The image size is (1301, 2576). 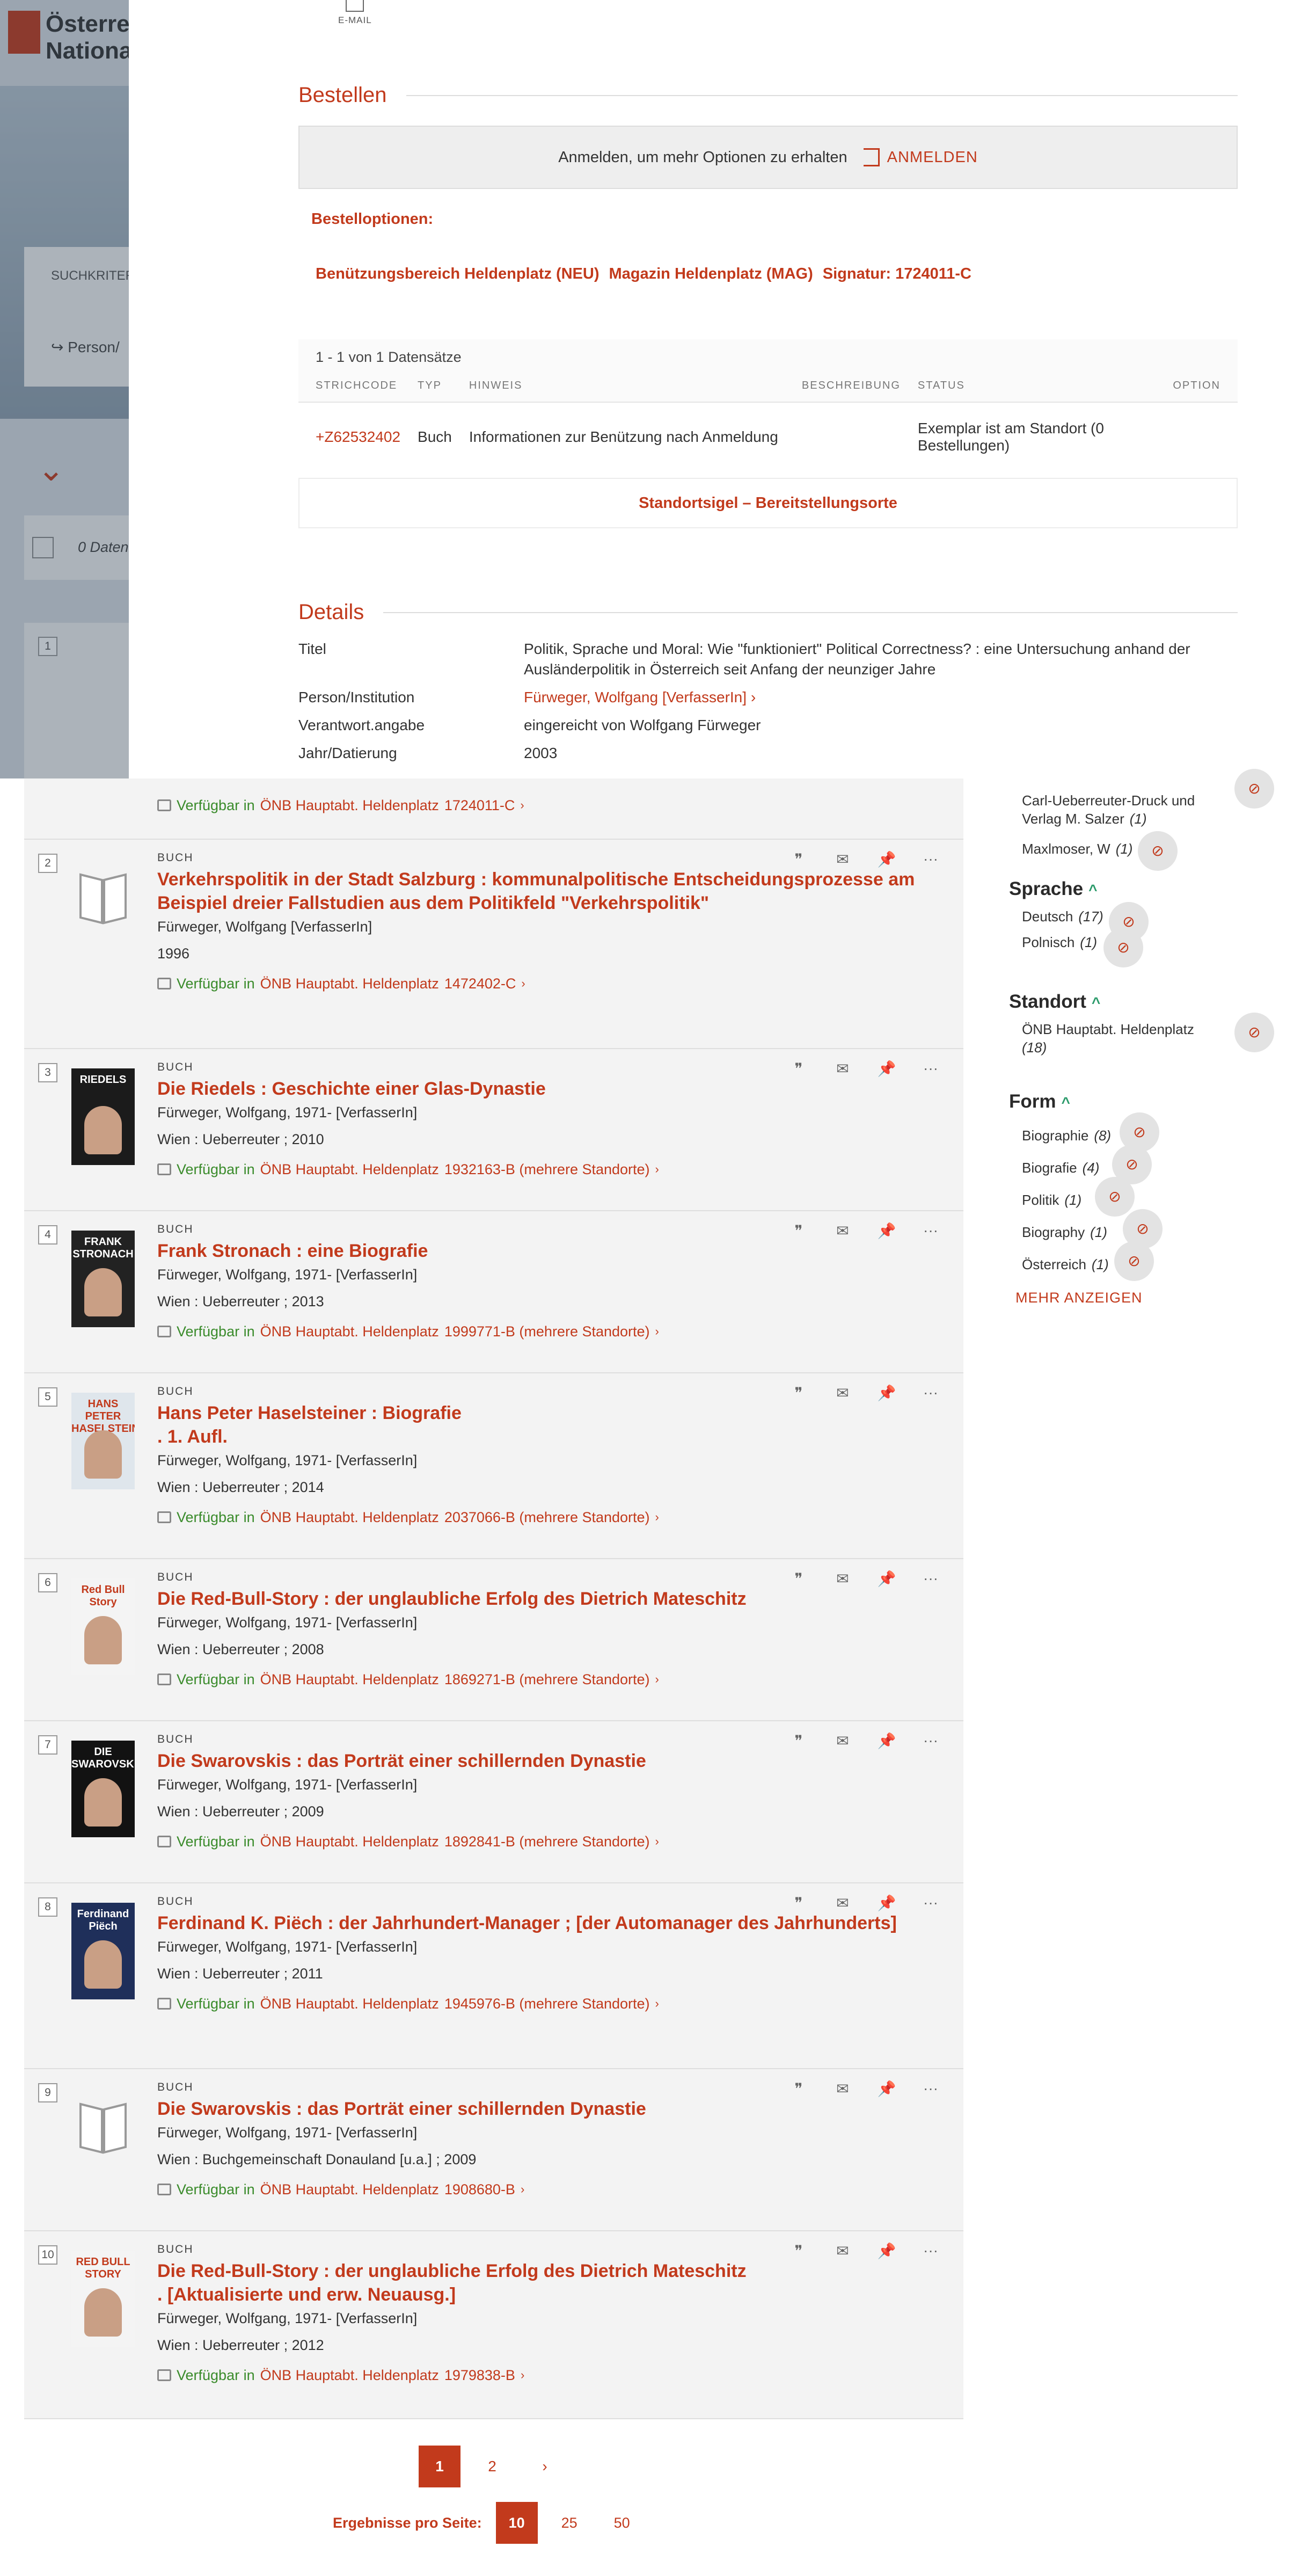 What do you see at coordinates (881, 697) in the screenshot?
I see `detail-person-link: Fürweger, Wolfgang [VerfasserIn] ›` at bounding box center [881, 697].